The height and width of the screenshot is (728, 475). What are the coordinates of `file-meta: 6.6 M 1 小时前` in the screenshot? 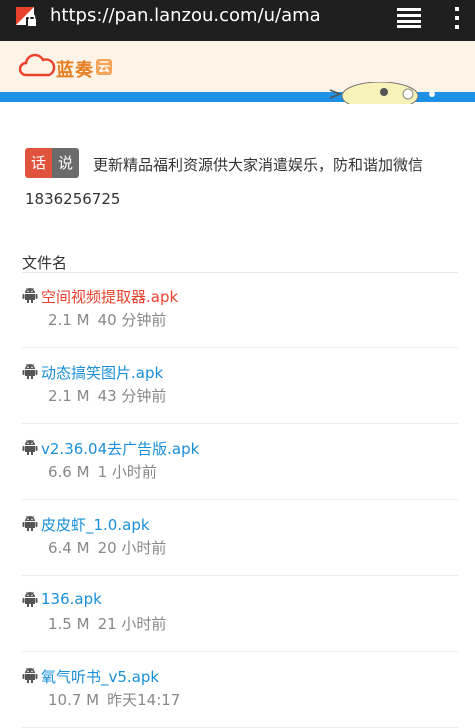 It's located at (102, 471).